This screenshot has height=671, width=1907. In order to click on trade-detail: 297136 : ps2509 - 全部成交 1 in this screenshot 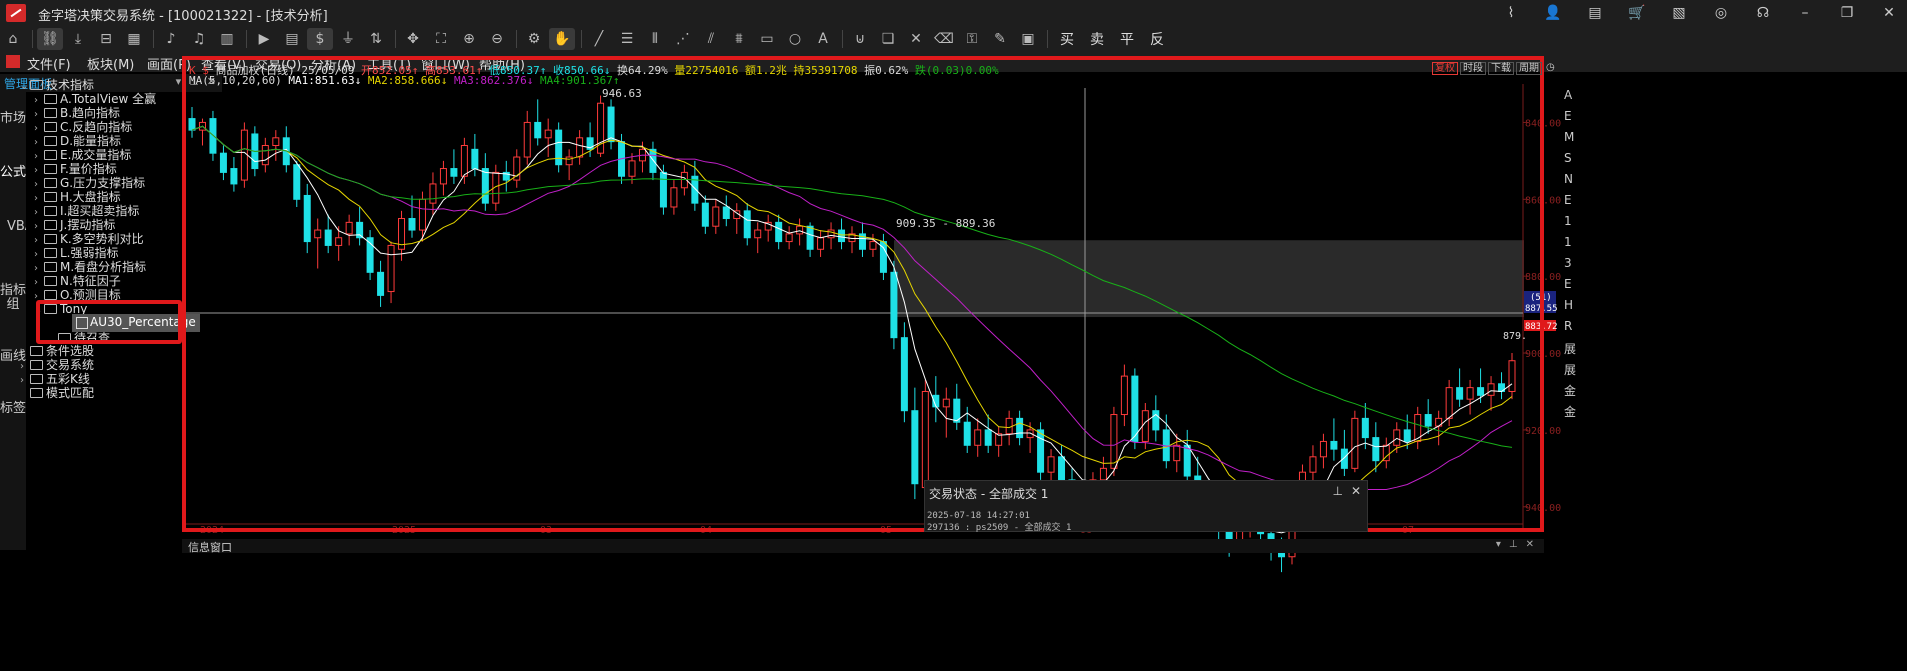, I will do `click(999, 528)`.